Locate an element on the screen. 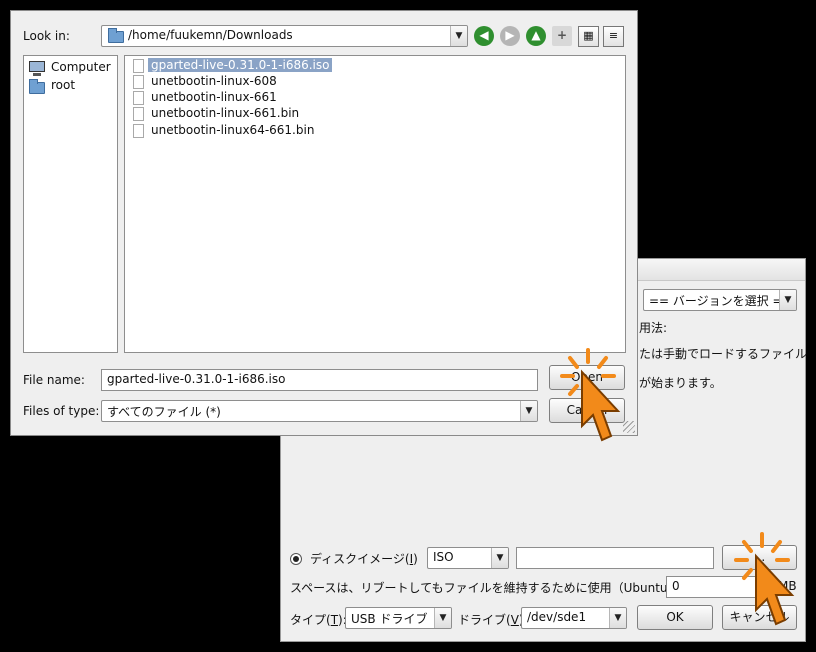 This screenshot has width=816, height=652. places-sidebar: Computer root is located at coordinates (70, 204).